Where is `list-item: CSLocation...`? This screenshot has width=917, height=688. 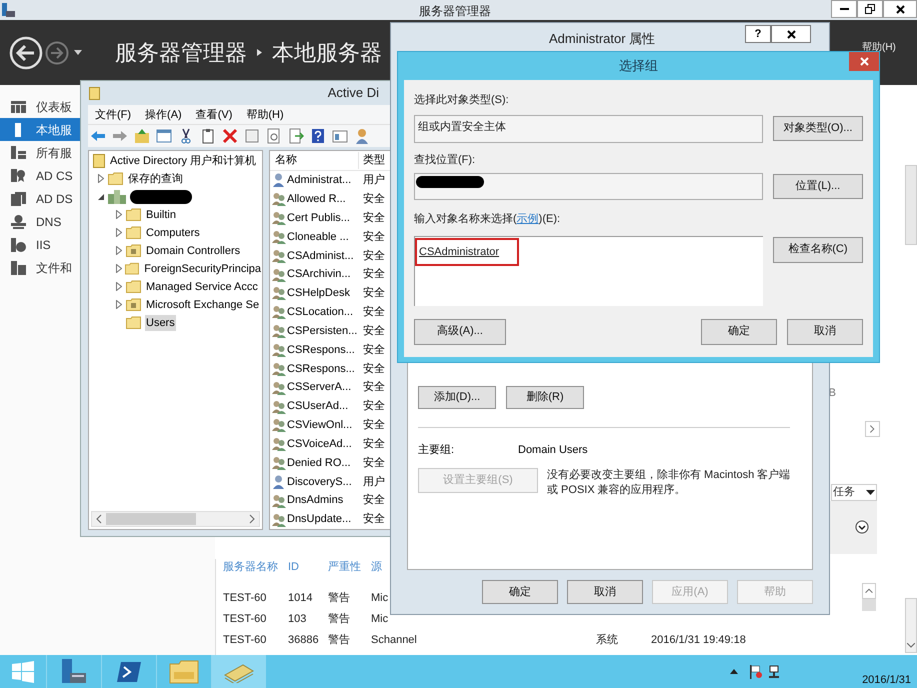 list-item: CSLocation... is located at coordinates (323, 312).